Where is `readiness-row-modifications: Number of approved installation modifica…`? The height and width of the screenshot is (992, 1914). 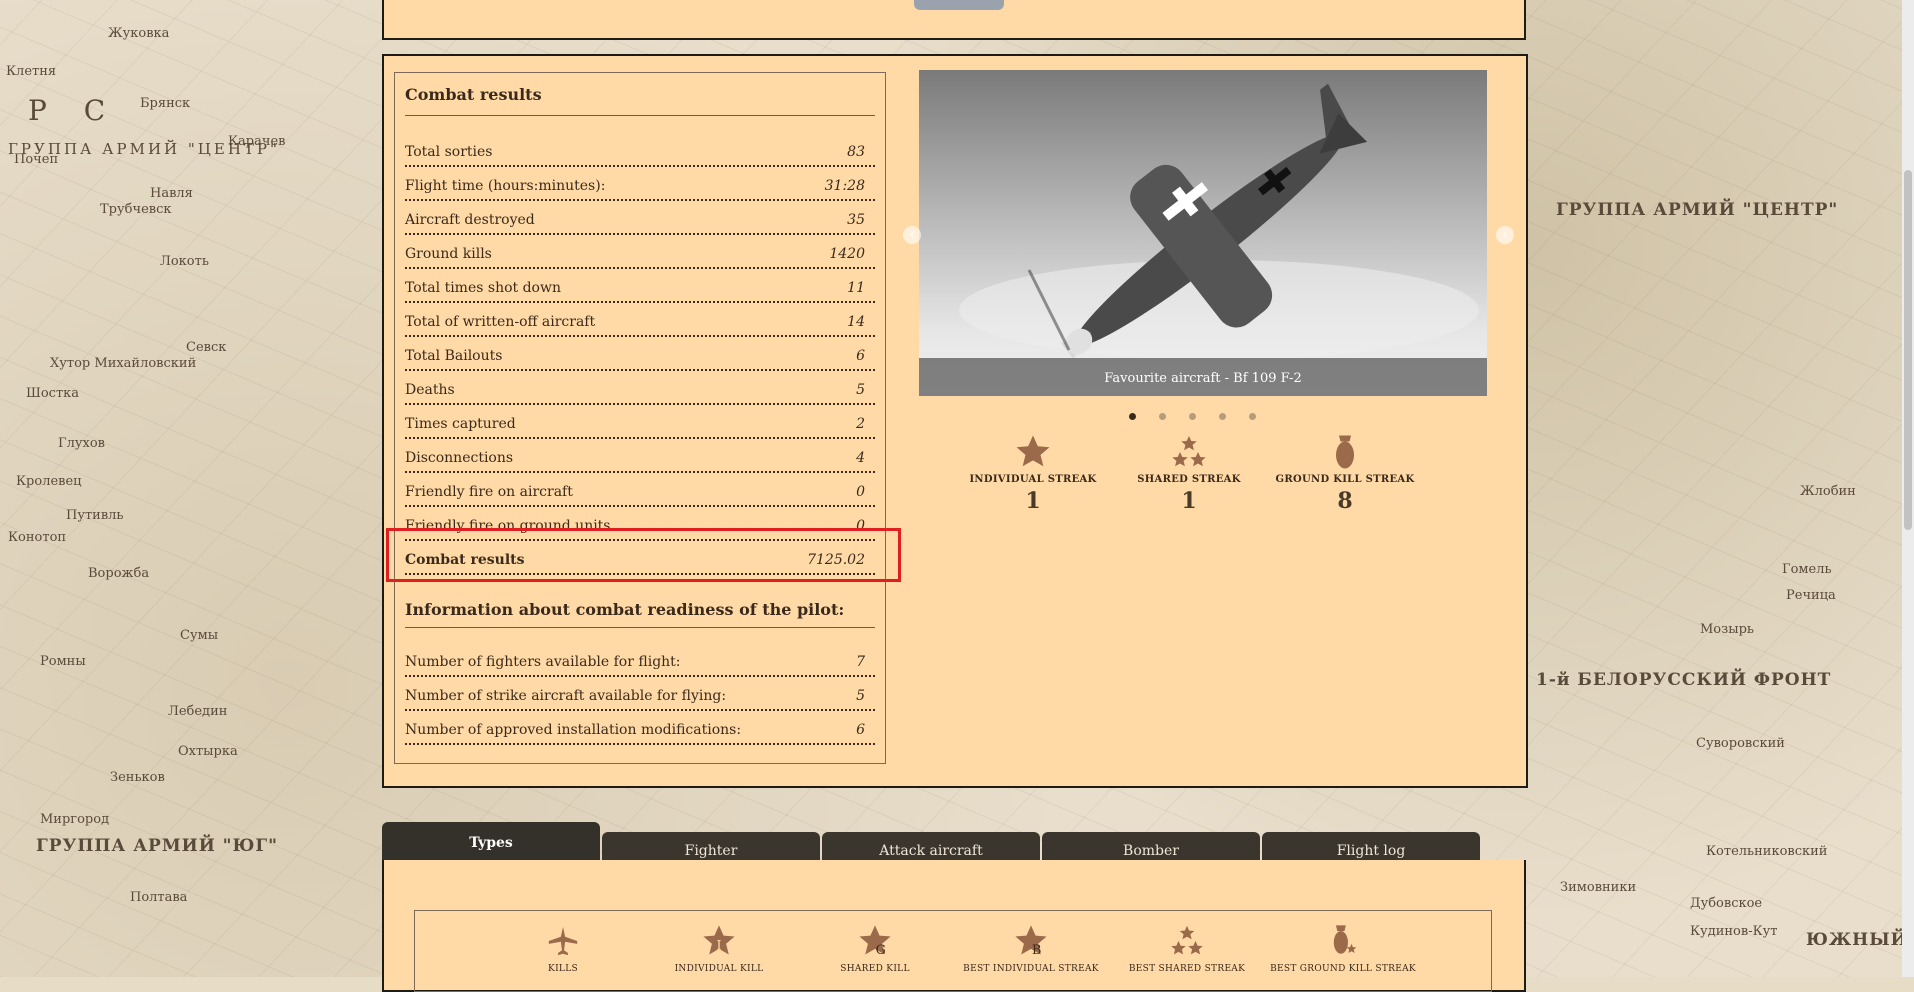
readiness-row-modifications: Number of approved installation modifica… is located at coordinates (640, 727).